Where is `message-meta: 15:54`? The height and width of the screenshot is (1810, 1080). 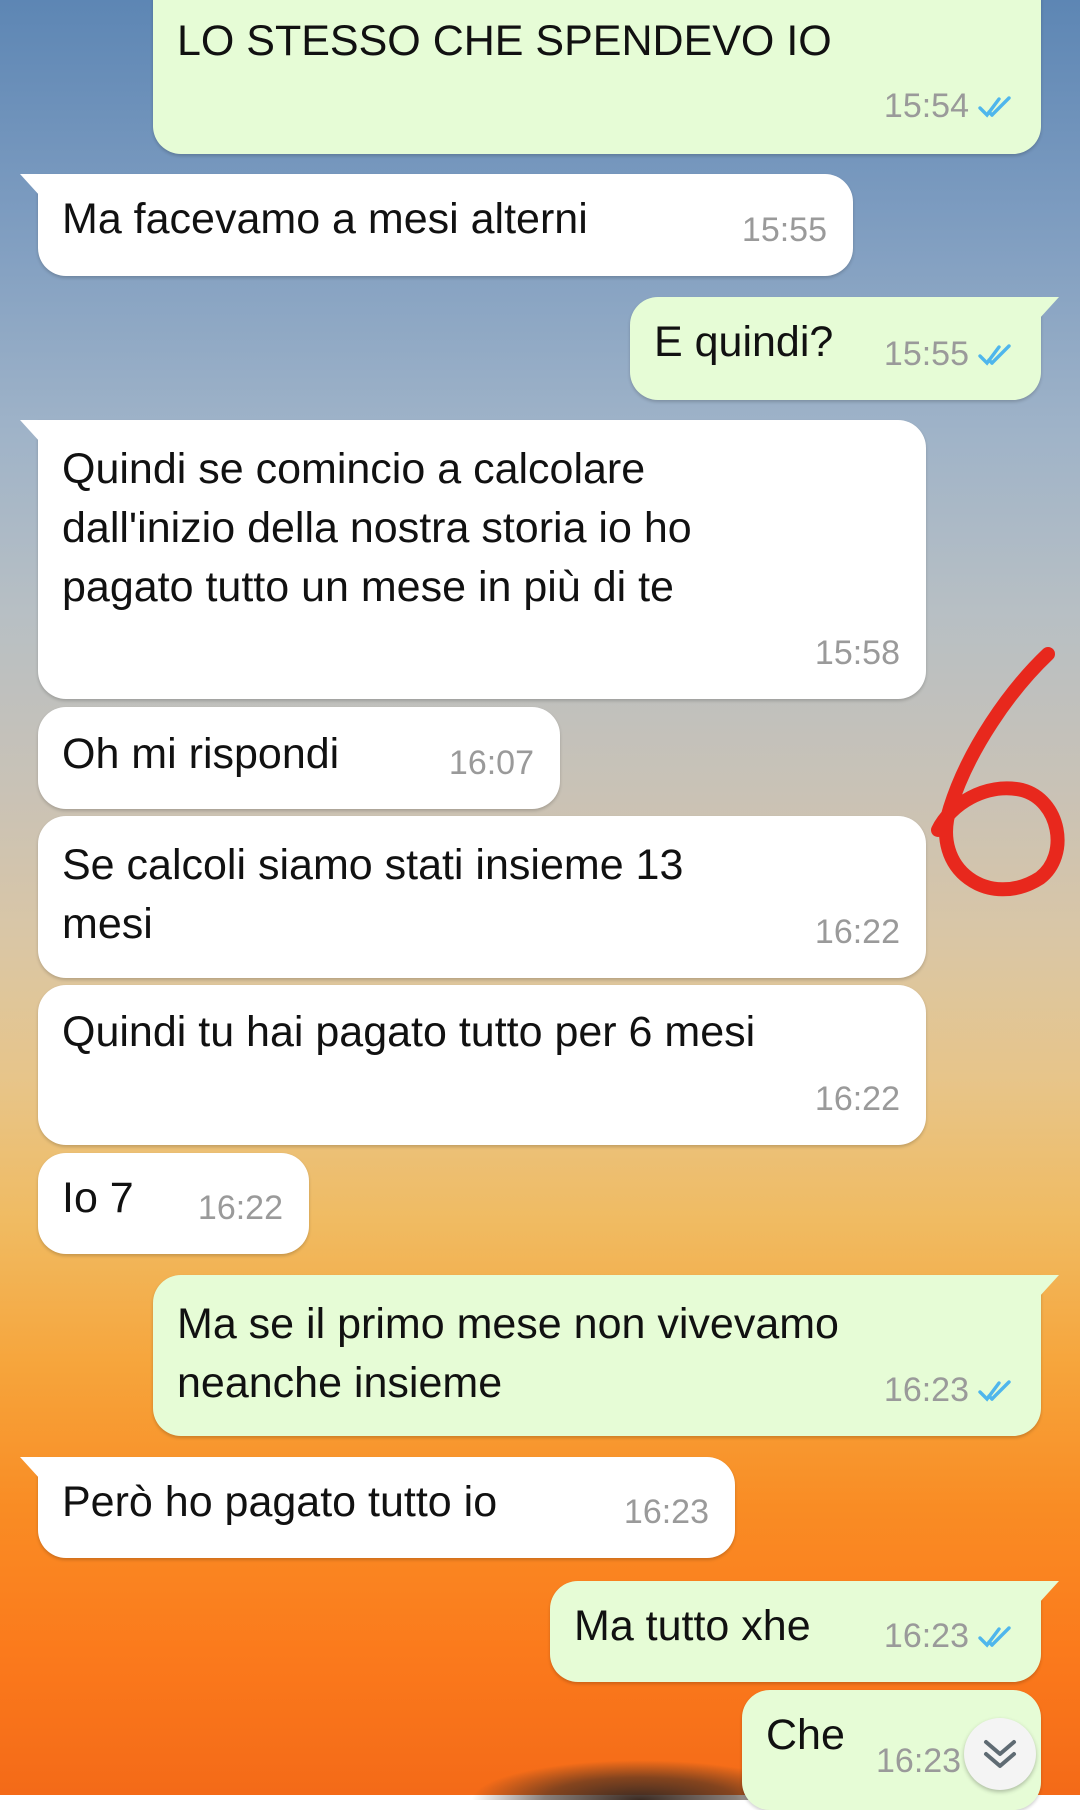 message-meta: 15:54 is located at coordinates (950, 106).